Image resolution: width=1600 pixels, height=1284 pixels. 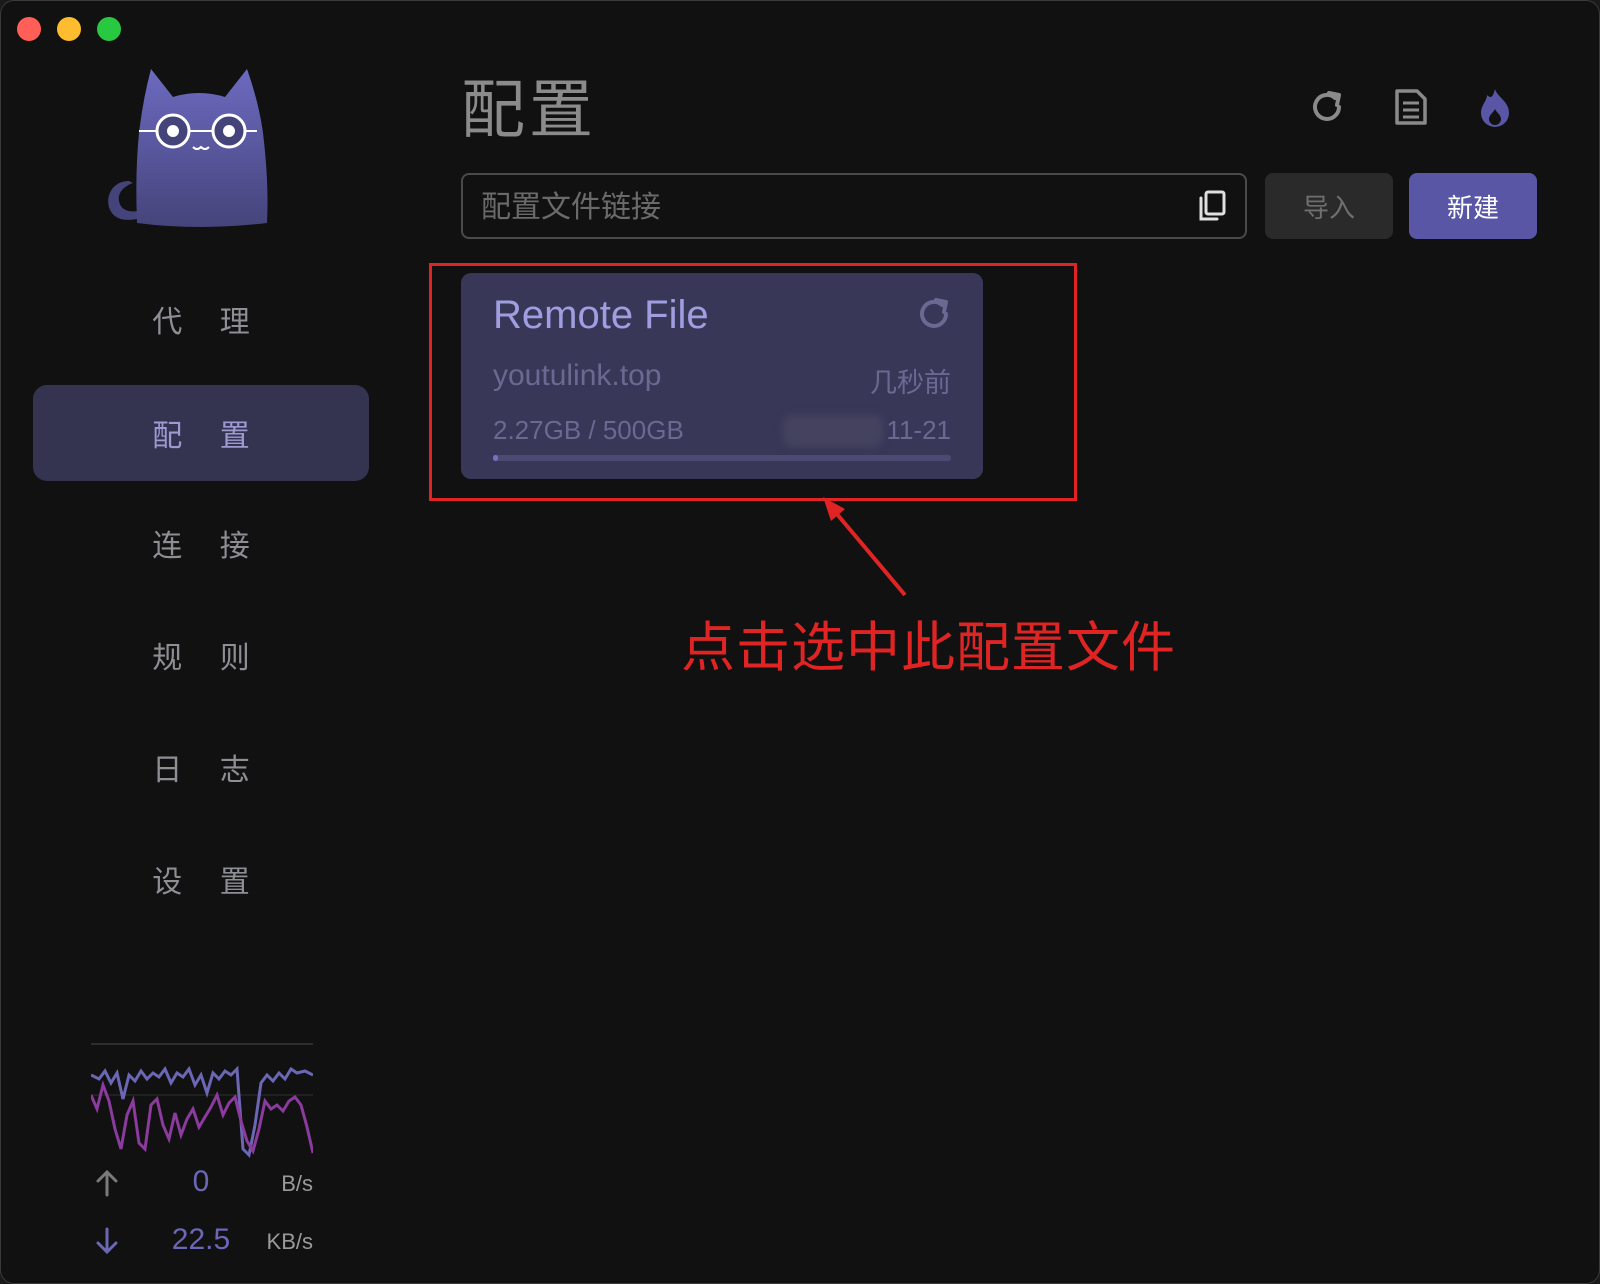 What do you see at coordinates (188, 148) in the screenshot?
I see `cat-logo` at bounding box center [188, 148].